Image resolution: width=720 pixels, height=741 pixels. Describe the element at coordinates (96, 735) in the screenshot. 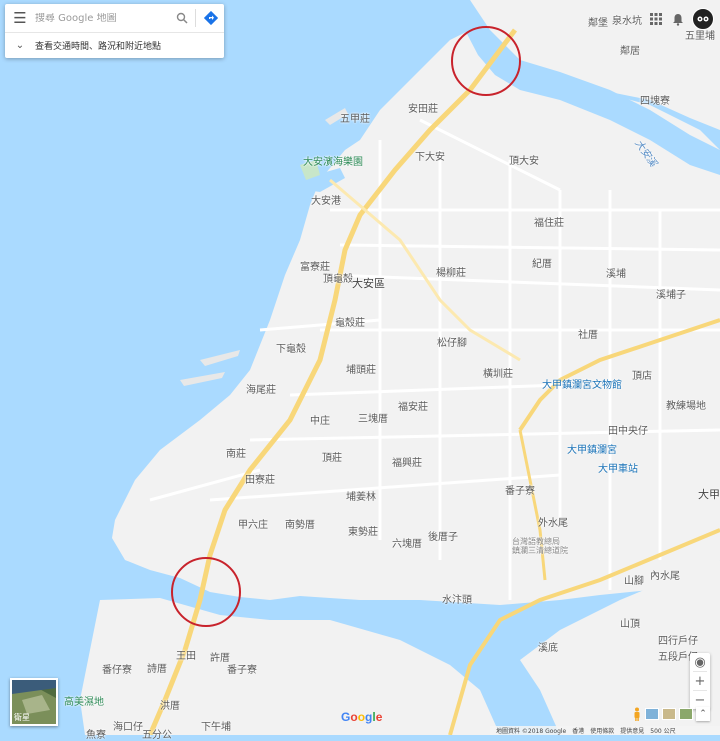

I see `place-label: 魚寮` at that location.